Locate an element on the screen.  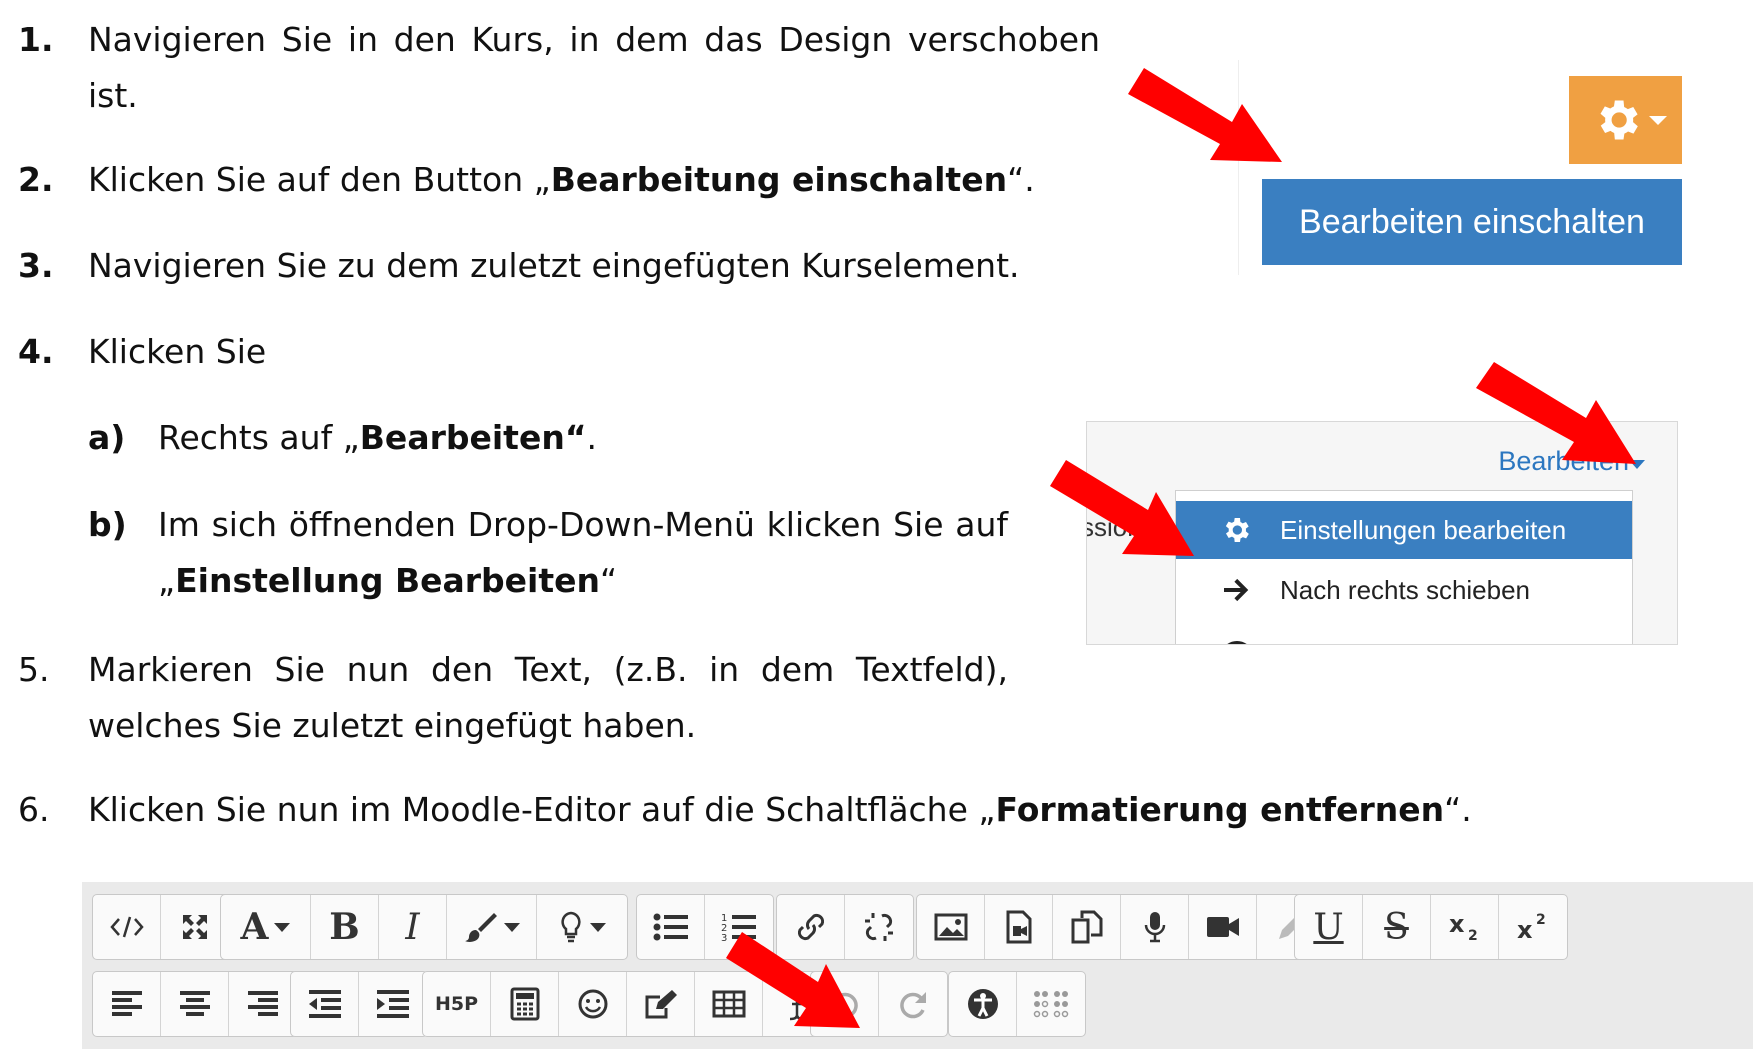
italic-icon: I is located at coordinates (412, 927).